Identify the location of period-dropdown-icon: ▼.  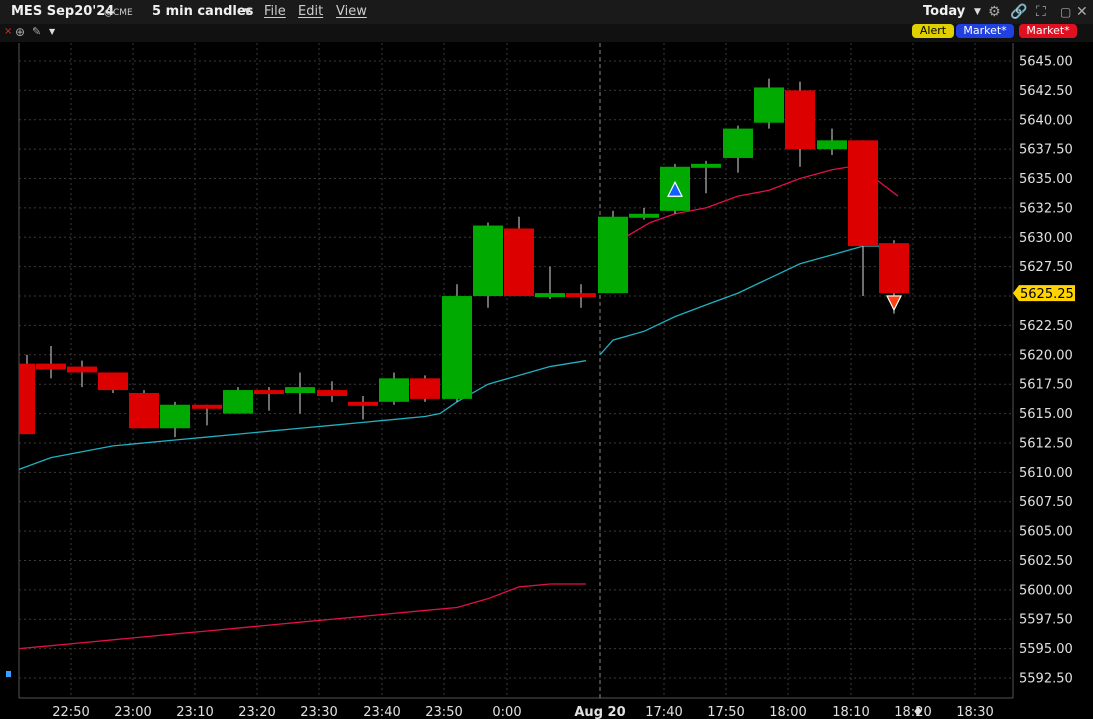
(977, 12).